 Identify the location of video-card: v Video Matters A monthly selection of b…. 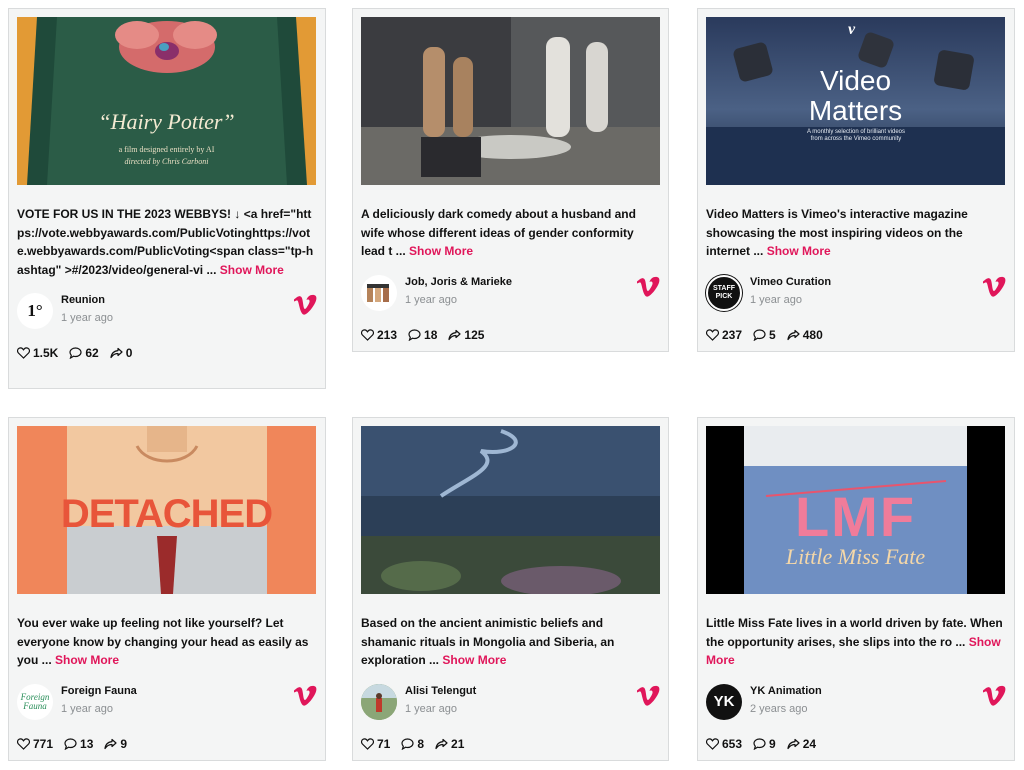
(856, 180).